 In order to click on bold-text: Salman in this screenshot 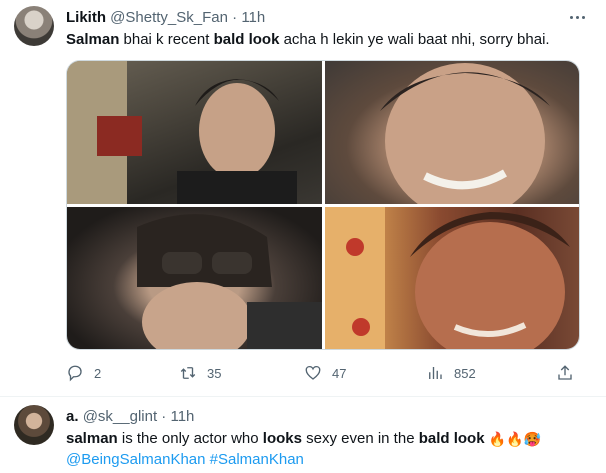, I will do `click(93, 39)`.